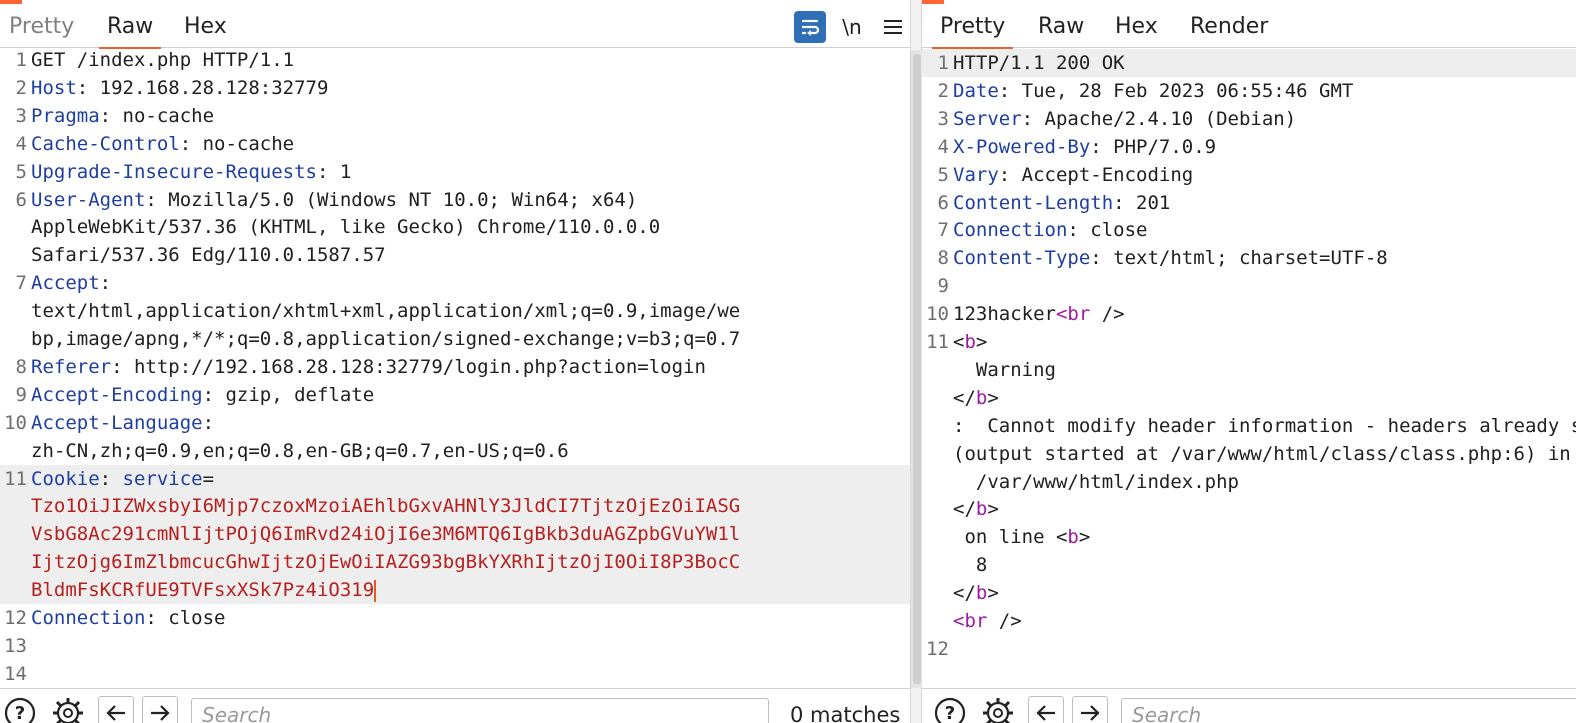 This screenshot has height=723, width=1576. I want to click on request-match-count: 0 matches, so click(845, 713).